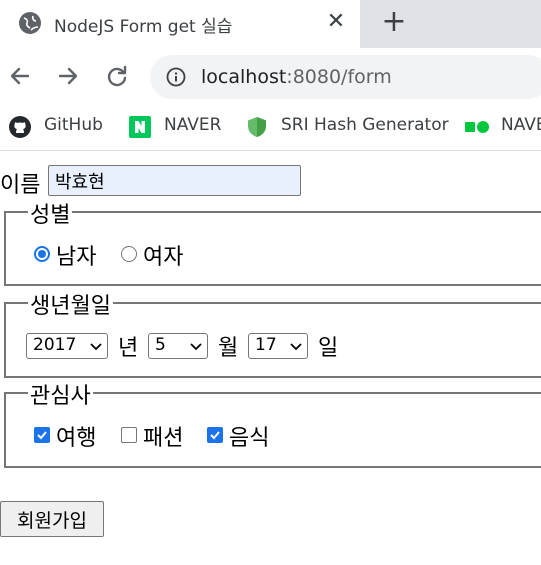 The width and height of the screenshot is (541, 565). I want to click on gender-legend: 성별, so click(50, 213).